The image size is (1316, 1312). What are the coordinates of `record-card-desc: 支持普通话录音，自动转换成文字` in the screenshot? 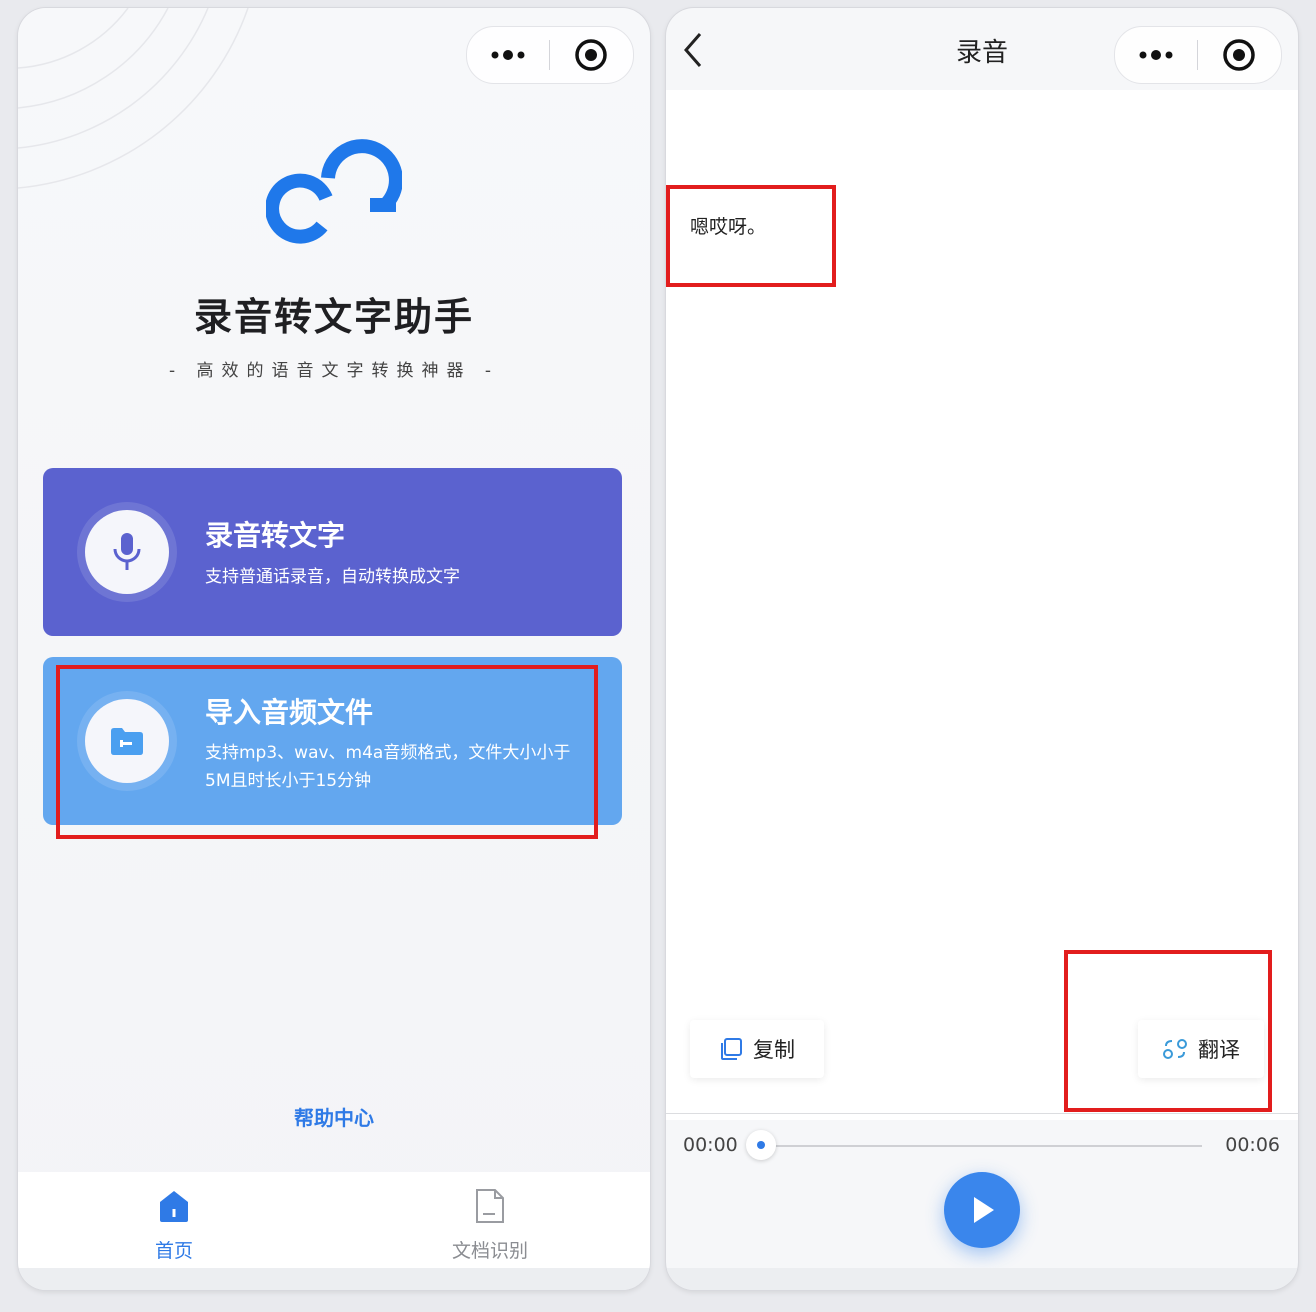 It's located at (332, 577).